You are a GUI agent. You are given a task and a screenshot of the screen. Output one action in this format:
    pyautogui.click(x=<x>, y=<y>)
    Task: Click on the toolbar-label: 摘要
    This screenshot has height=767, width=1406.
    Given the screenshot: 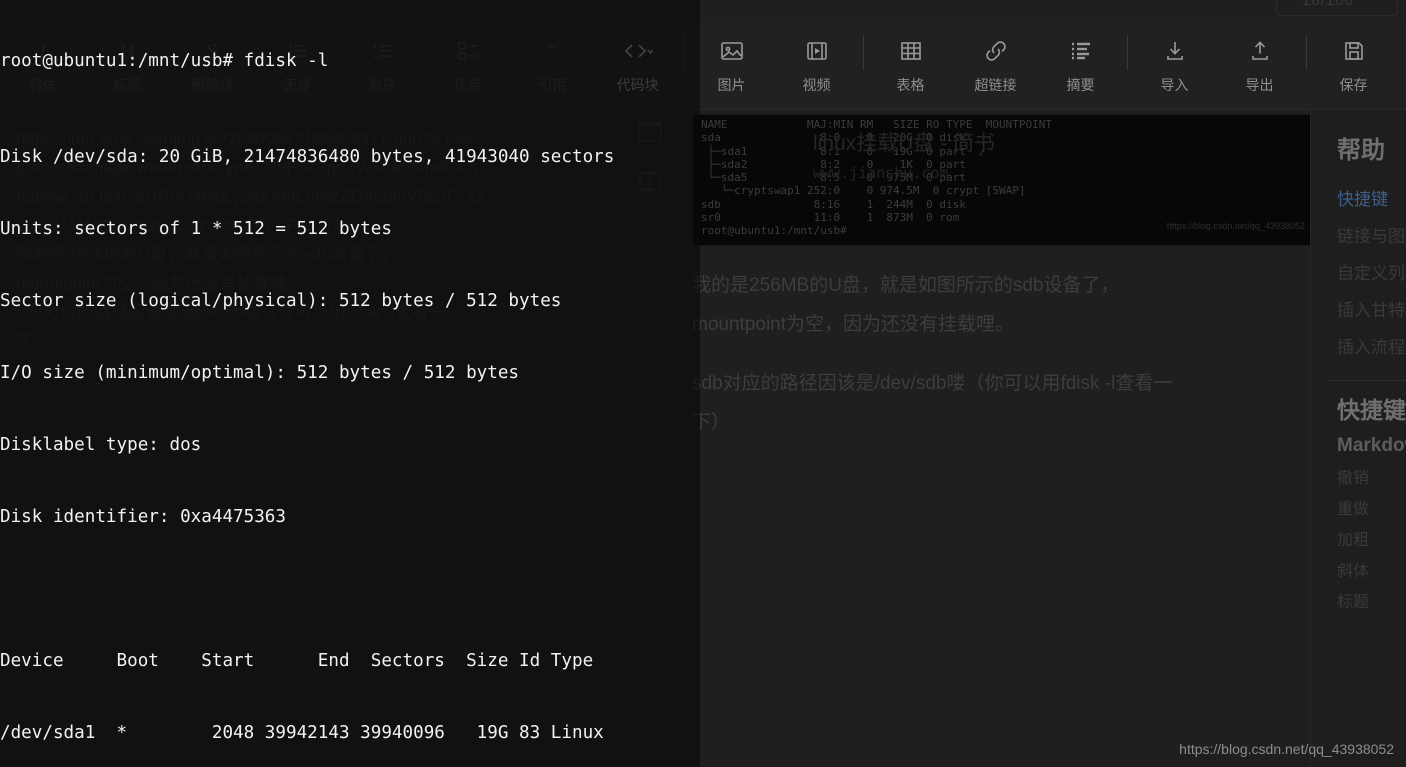 What is the action you would take?
    pyautogui.click(x=1080, y=85)
    